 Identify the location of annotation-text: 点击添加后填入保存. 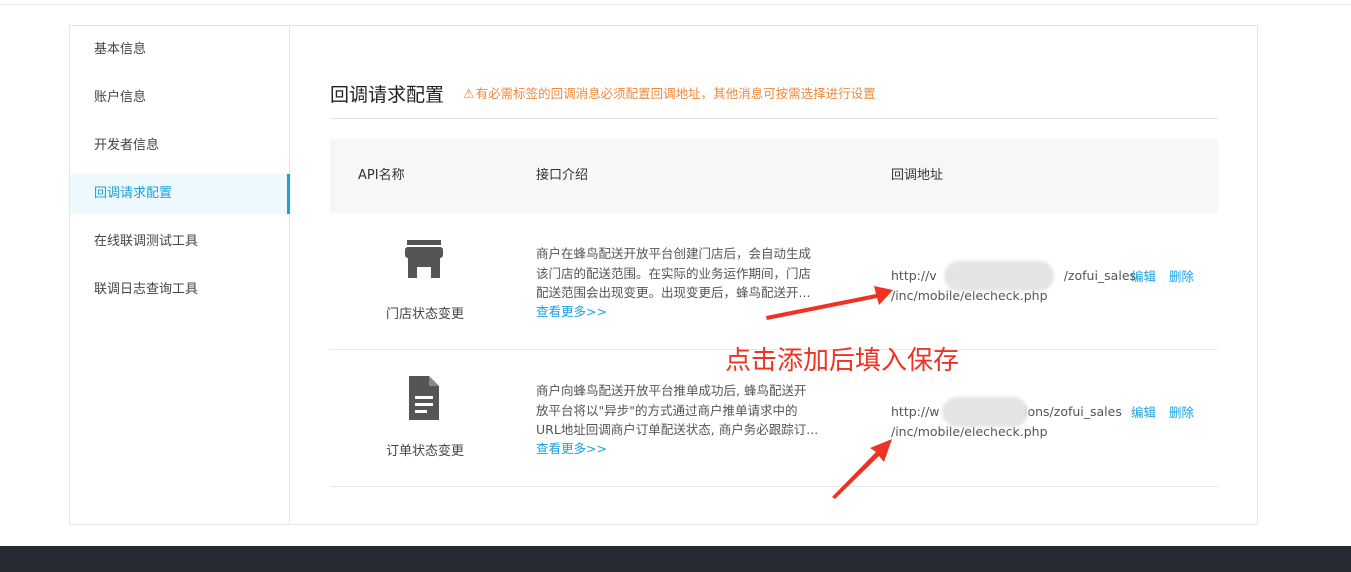
(842, 361).